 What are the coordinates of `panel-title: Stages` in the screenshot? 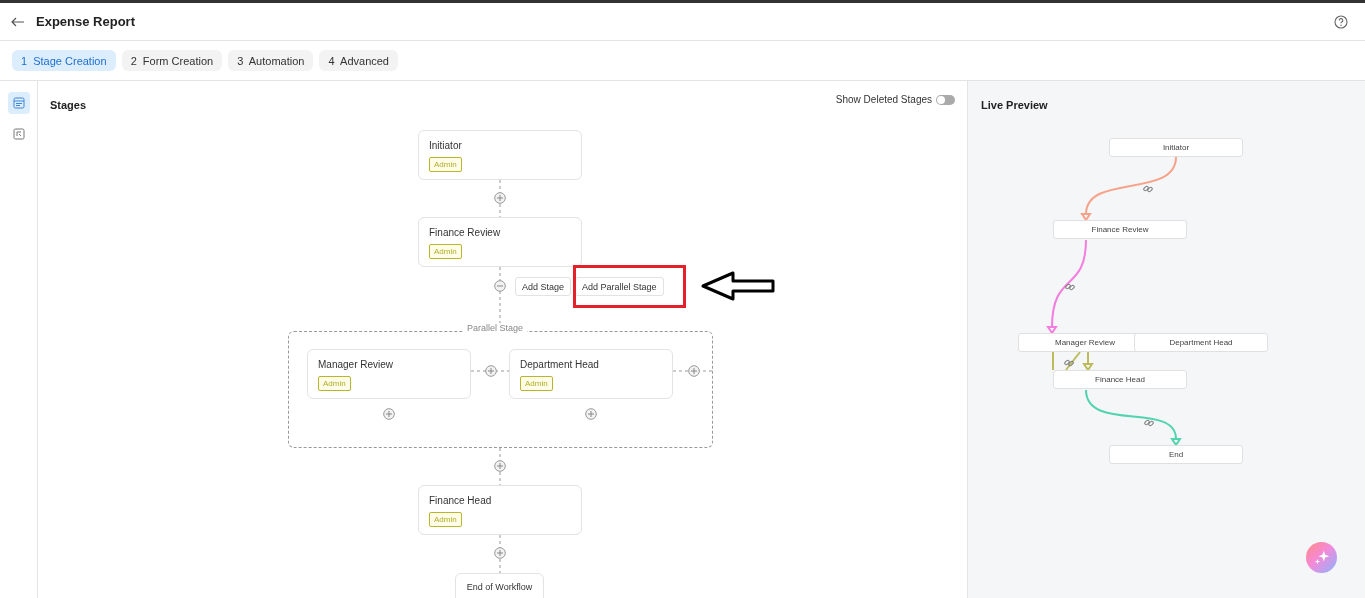 It's located at (68, 105).